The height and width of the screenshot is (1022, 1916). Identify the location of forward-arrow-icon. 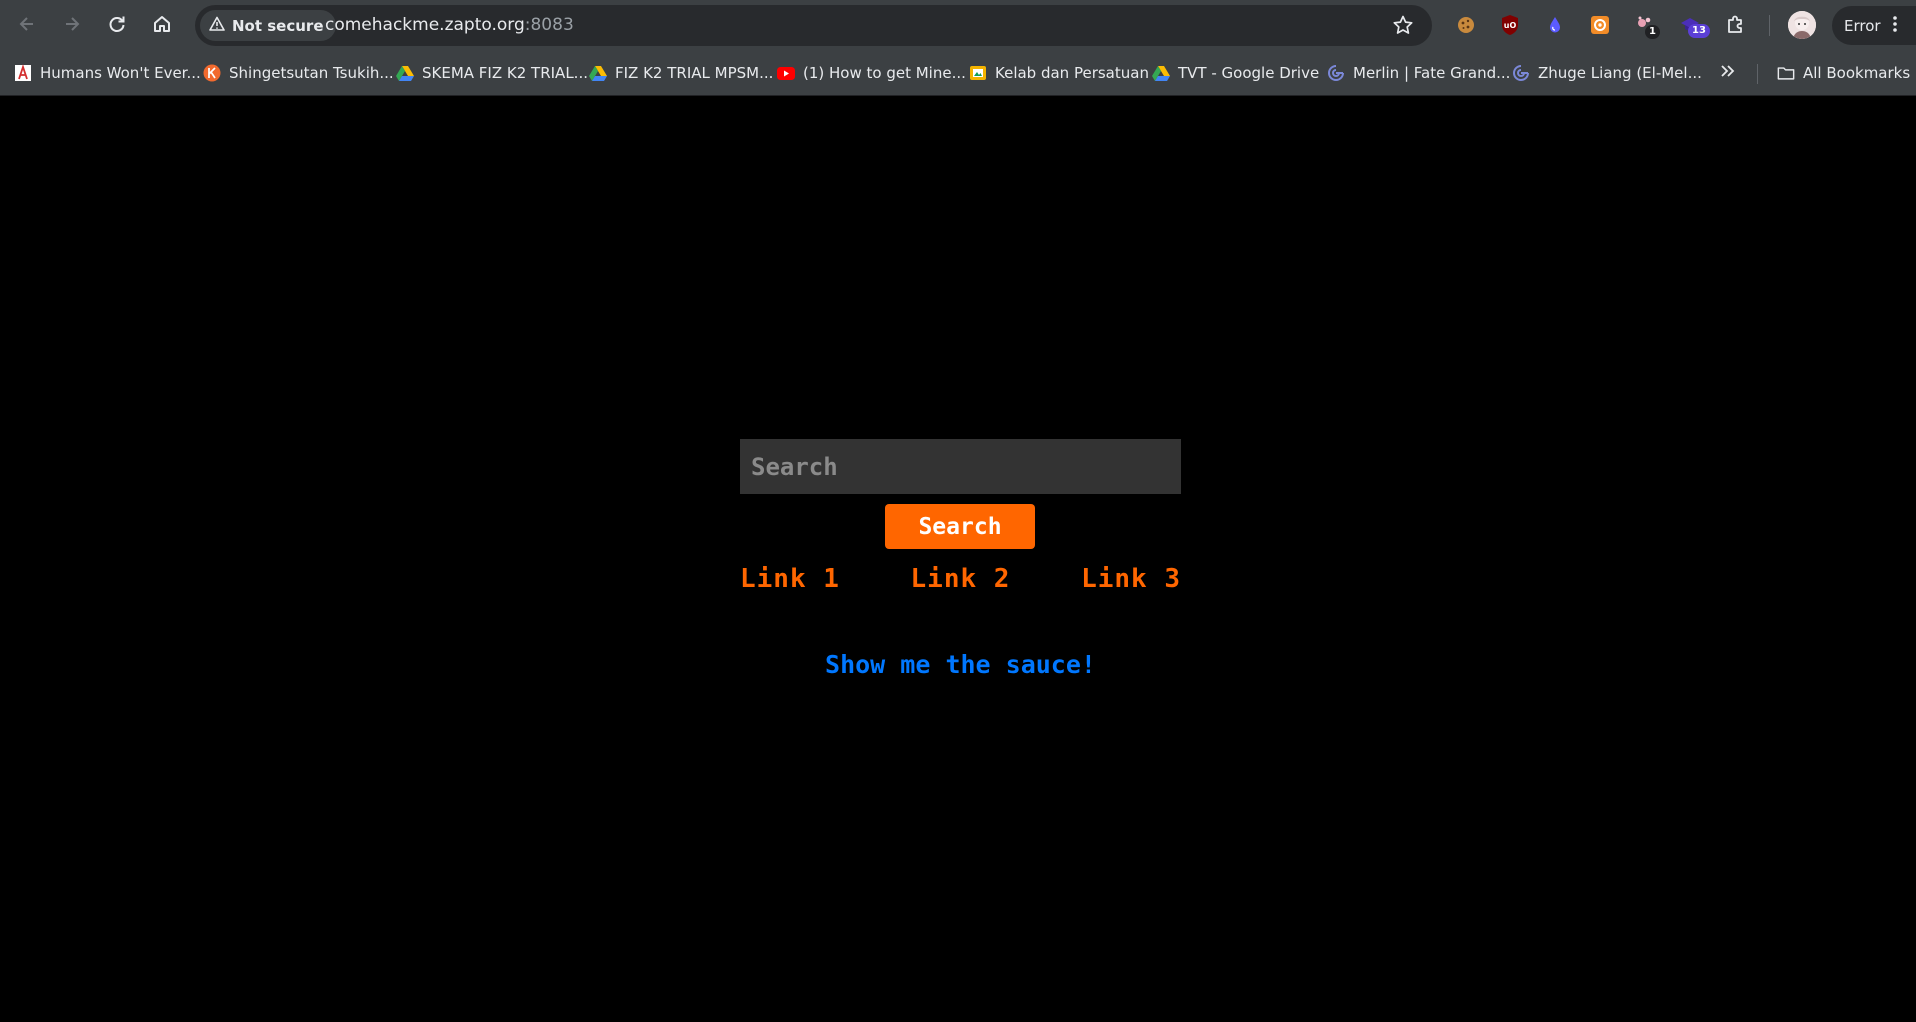
(72, 26).